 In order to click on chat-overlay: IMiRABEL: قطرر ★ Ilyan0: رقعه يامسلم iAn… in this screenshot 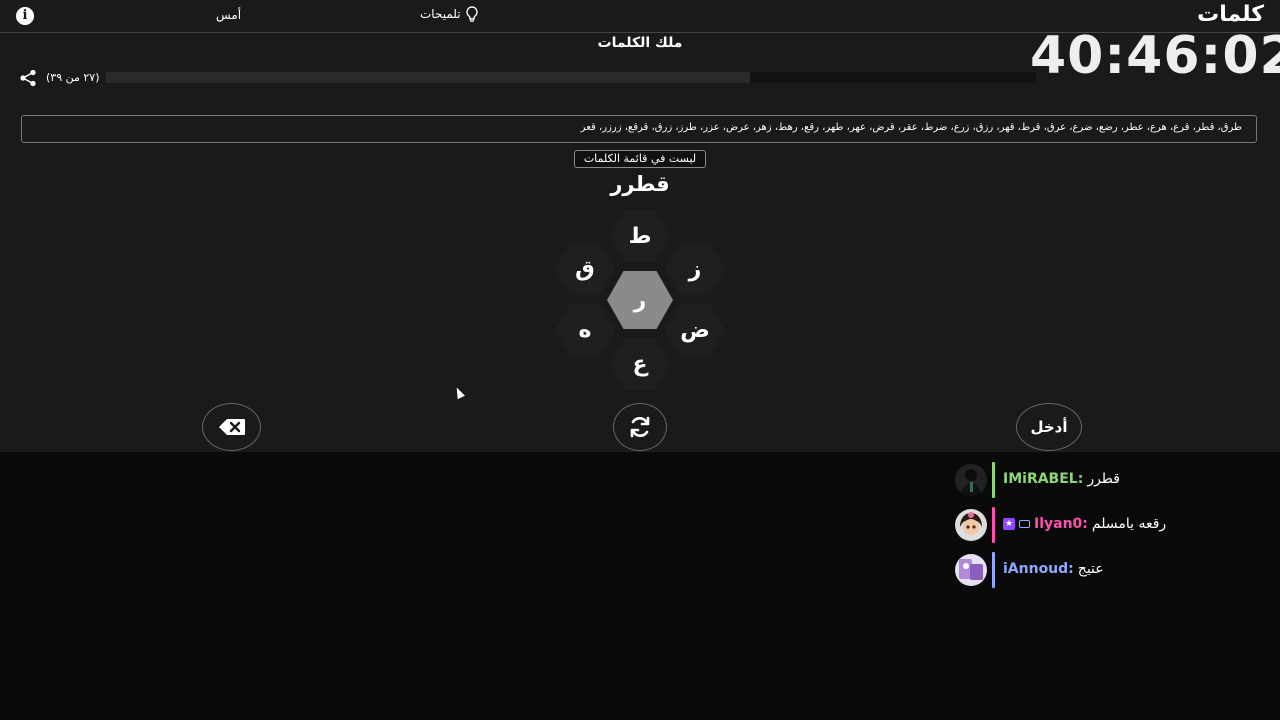, I will do `click(1115, 527)`.